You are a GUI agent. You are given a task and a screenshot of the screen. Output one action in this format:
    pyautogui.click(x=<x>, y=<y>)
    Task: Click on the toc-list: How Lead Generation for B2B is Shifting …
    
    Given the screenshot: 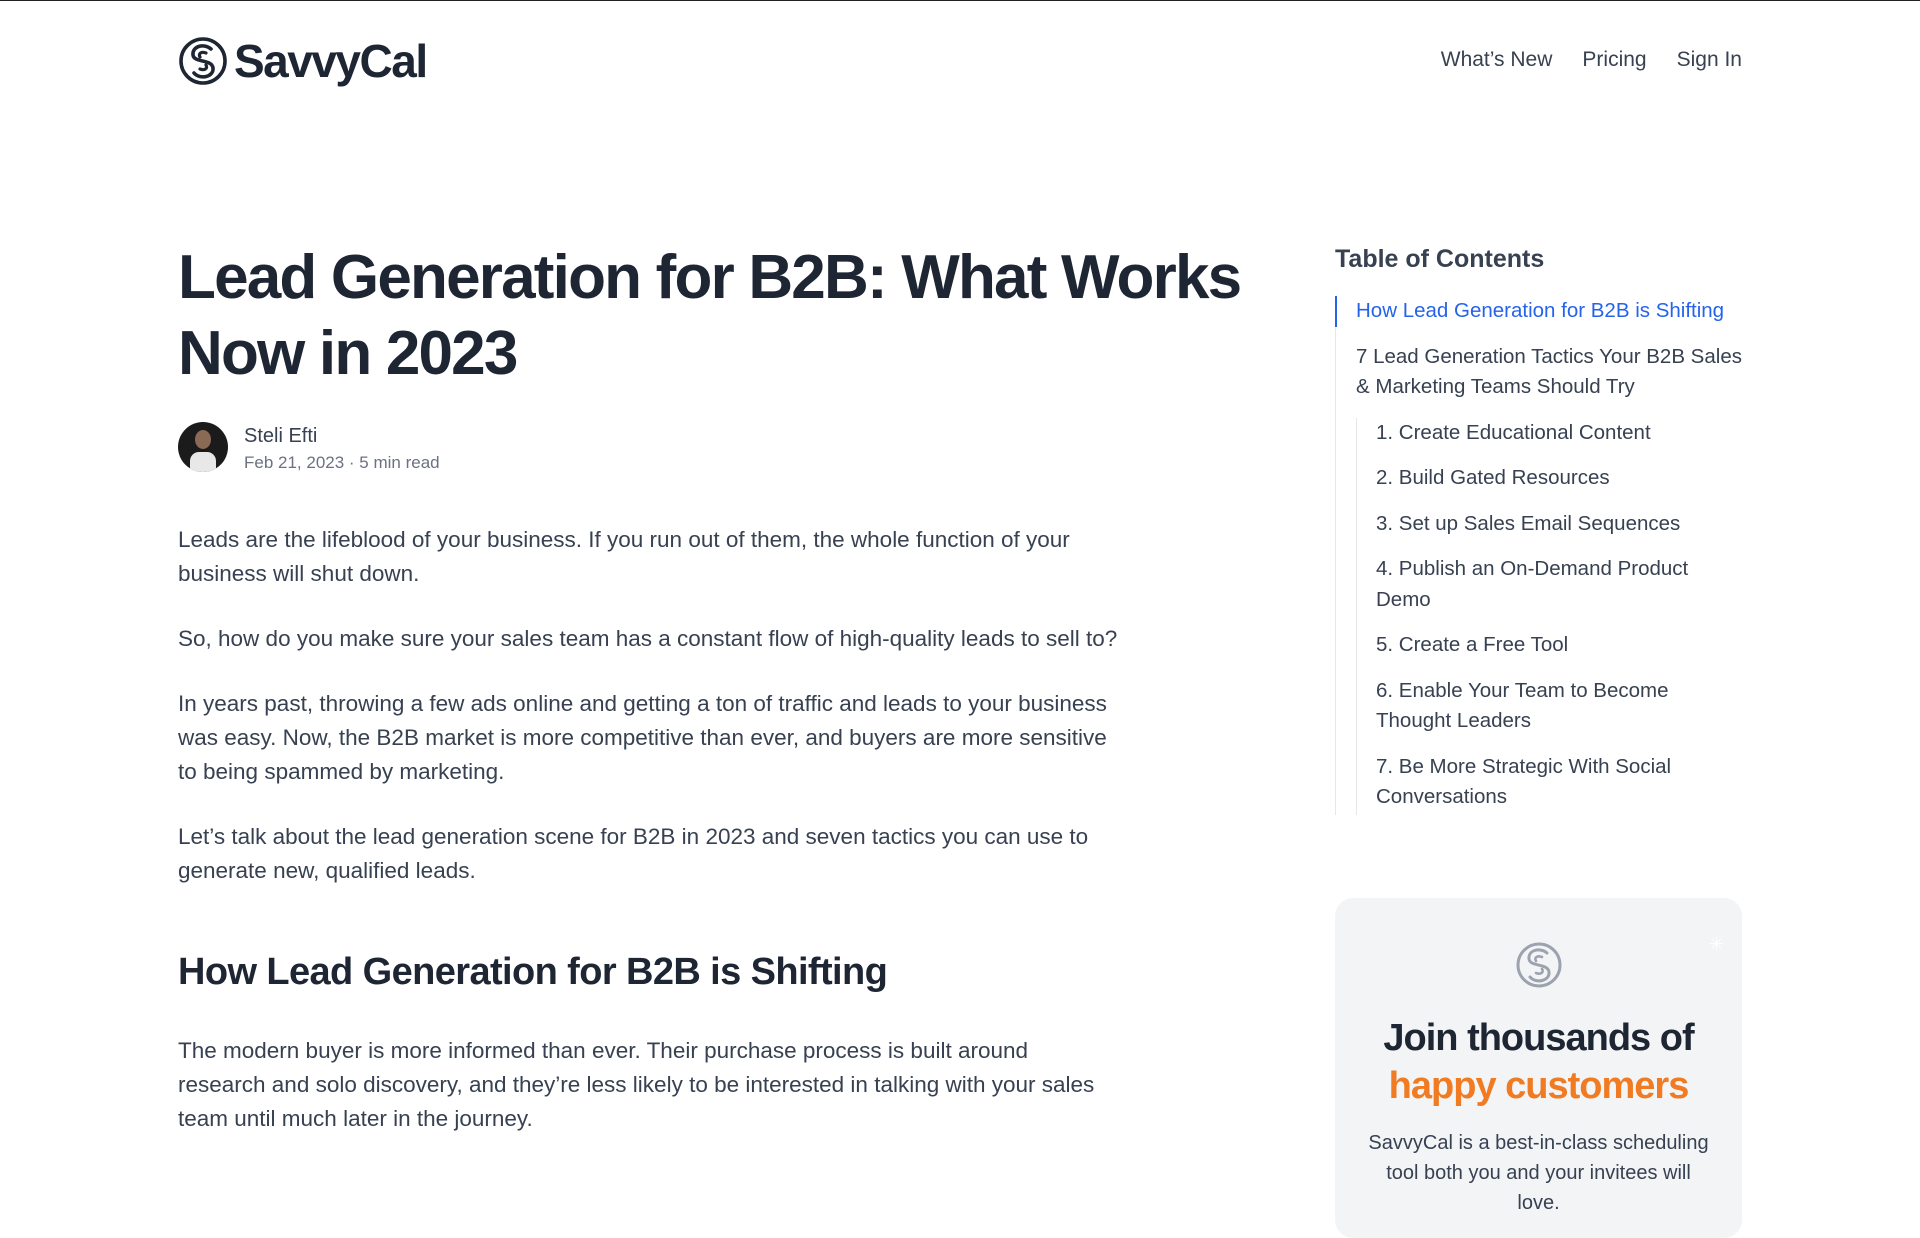 What is the action you would take?
    pyautogui.click(x=1540, y=555)
    